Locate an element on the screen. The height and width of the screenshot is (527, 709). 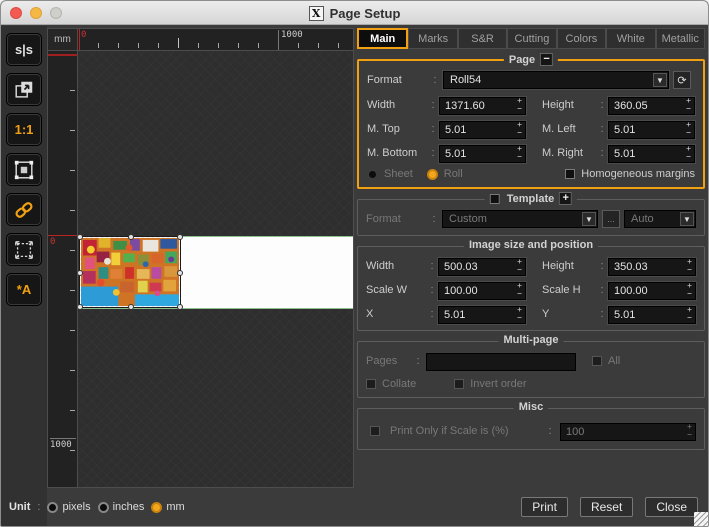
link-dimensions-button is located at coordinates (24, 209).